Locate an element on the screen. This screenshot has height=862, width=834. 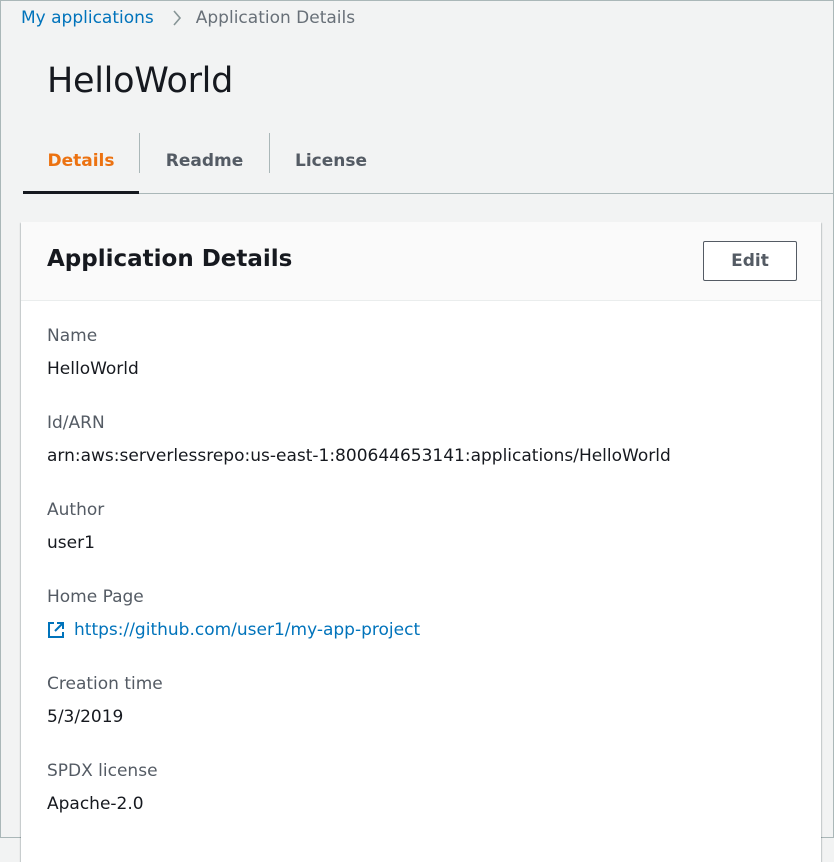
edit-button: Edit is located at coordinates (750, 261).